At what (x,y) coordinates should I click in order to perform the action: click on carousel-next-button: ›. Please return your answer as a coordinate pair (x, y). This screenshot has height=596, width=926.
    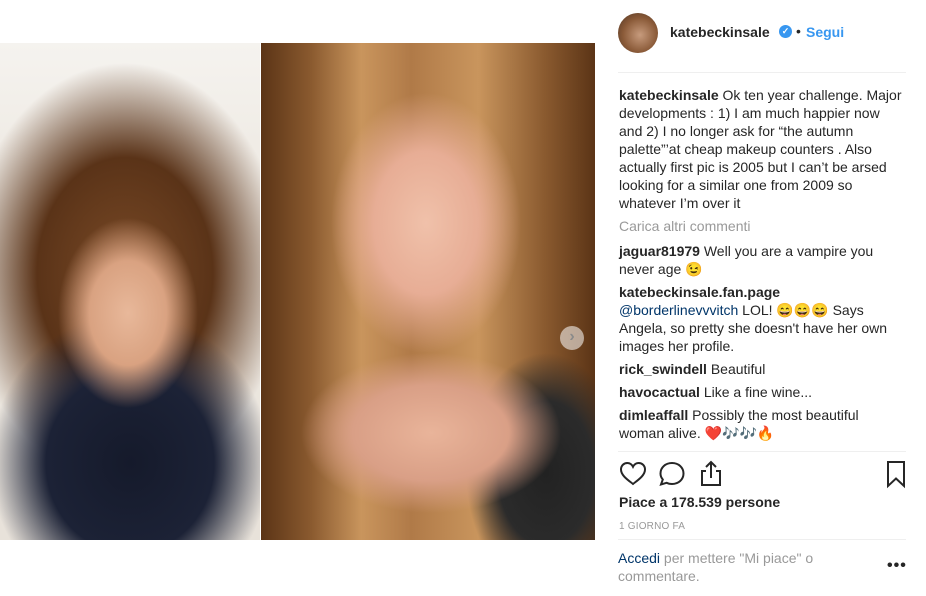
    Looking at the image, I should click on (572, 338).